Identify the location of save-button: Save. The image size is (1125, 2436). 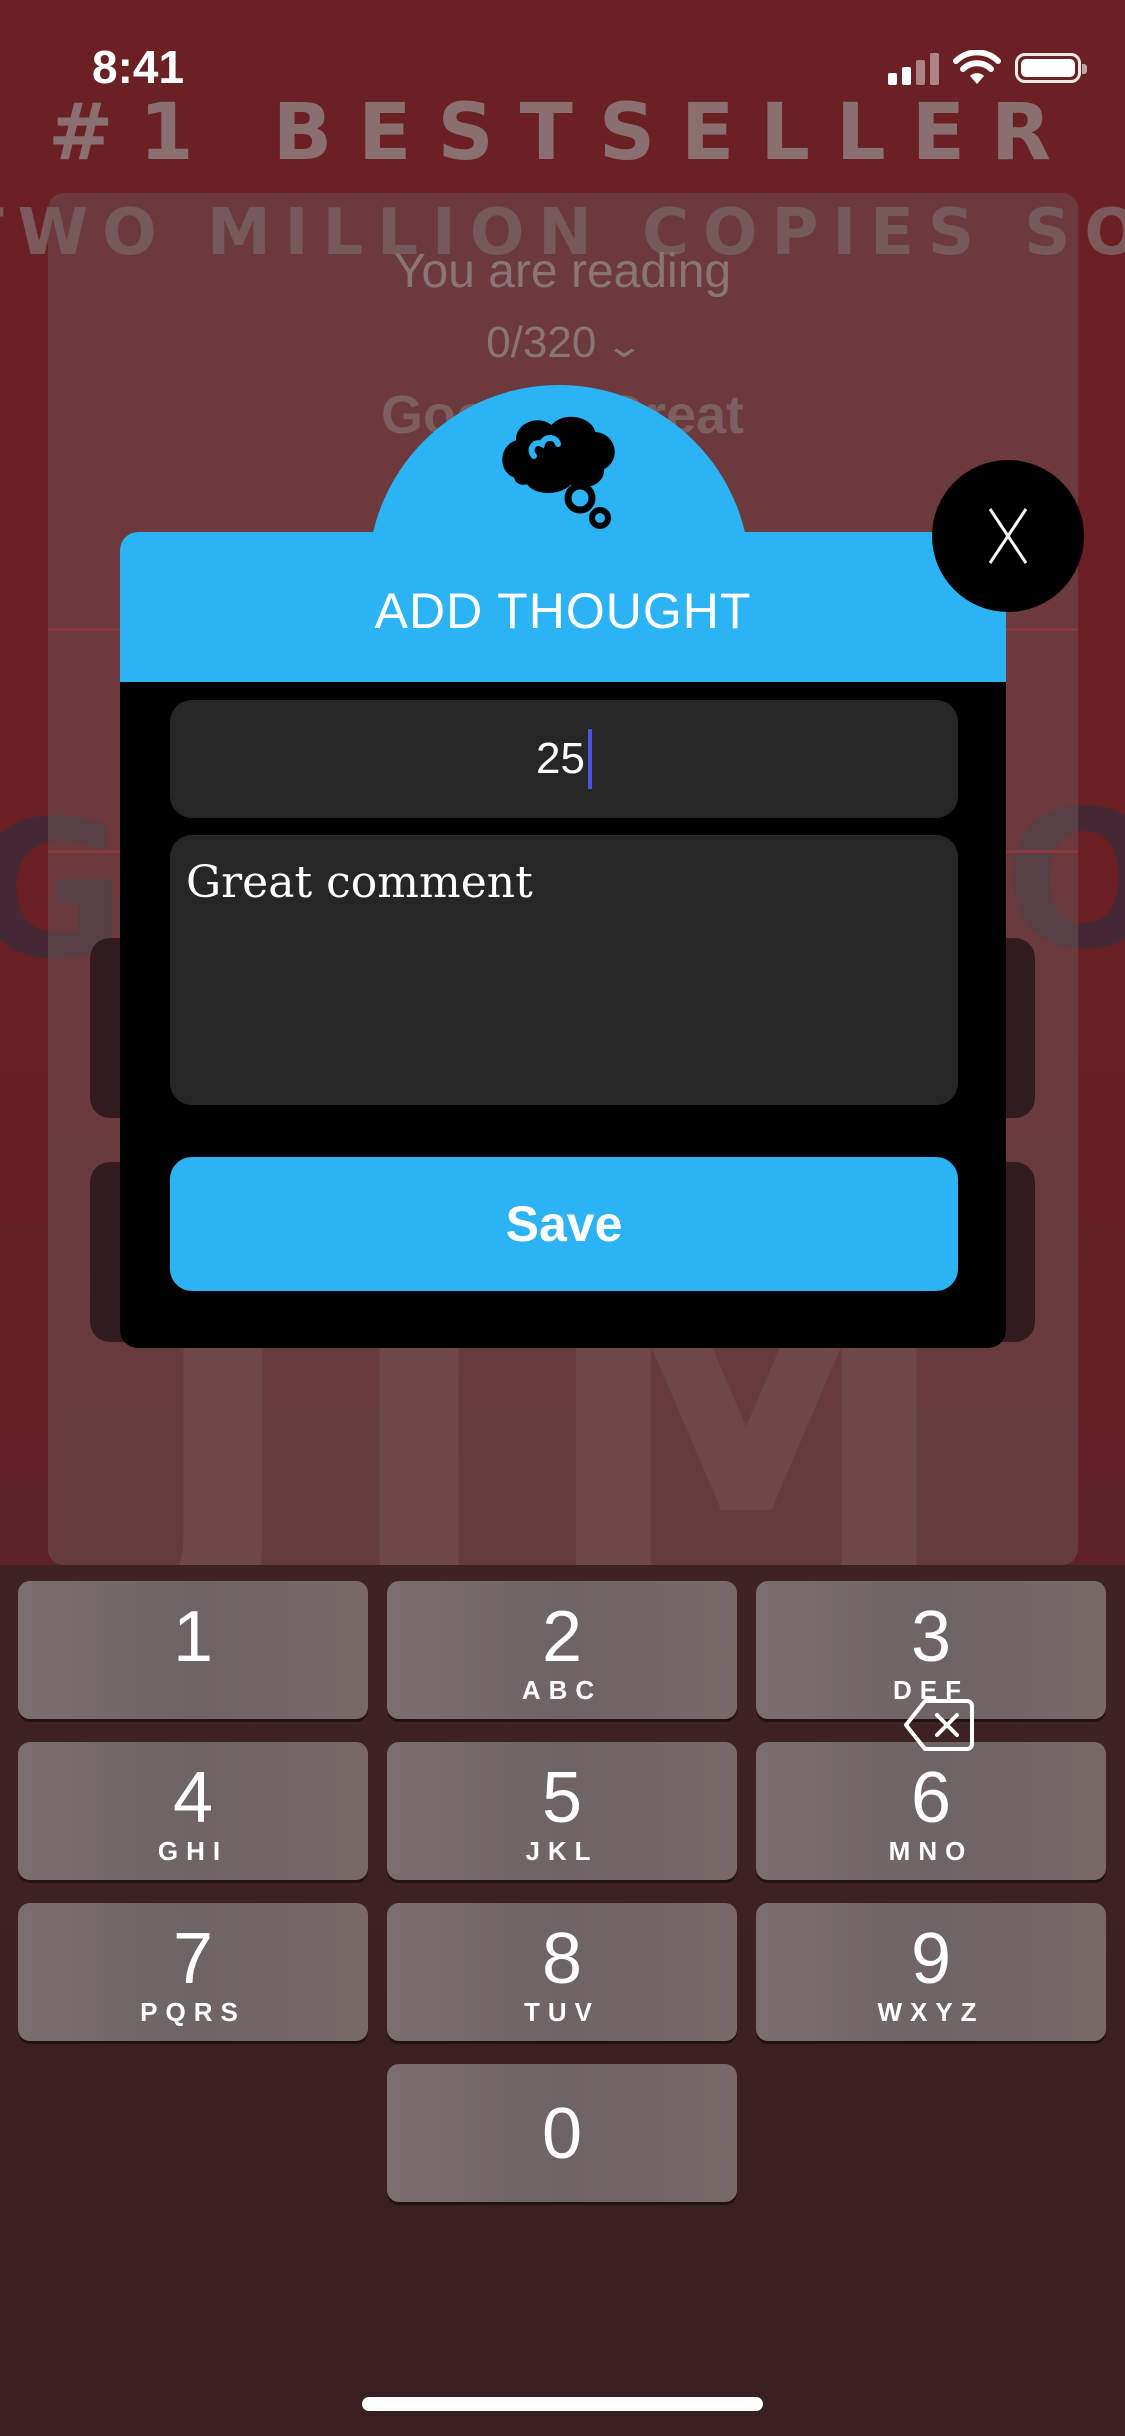
(564, 1224).